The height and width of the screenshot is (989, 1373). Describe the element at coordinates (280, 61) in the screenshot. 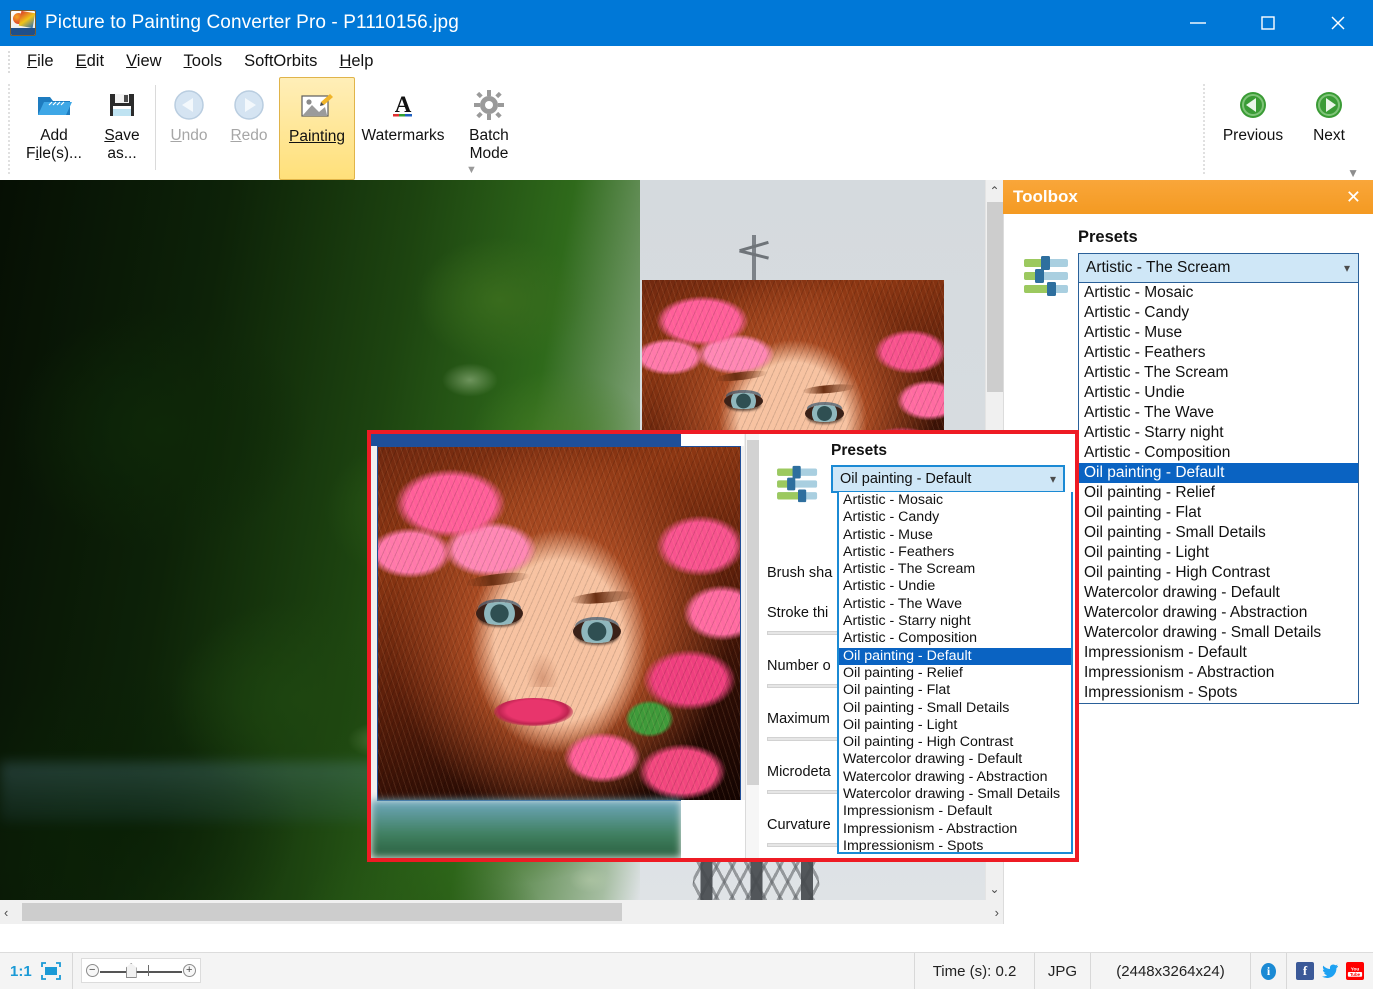

I see `menu-softorbits: SoftOrbits` at that location.